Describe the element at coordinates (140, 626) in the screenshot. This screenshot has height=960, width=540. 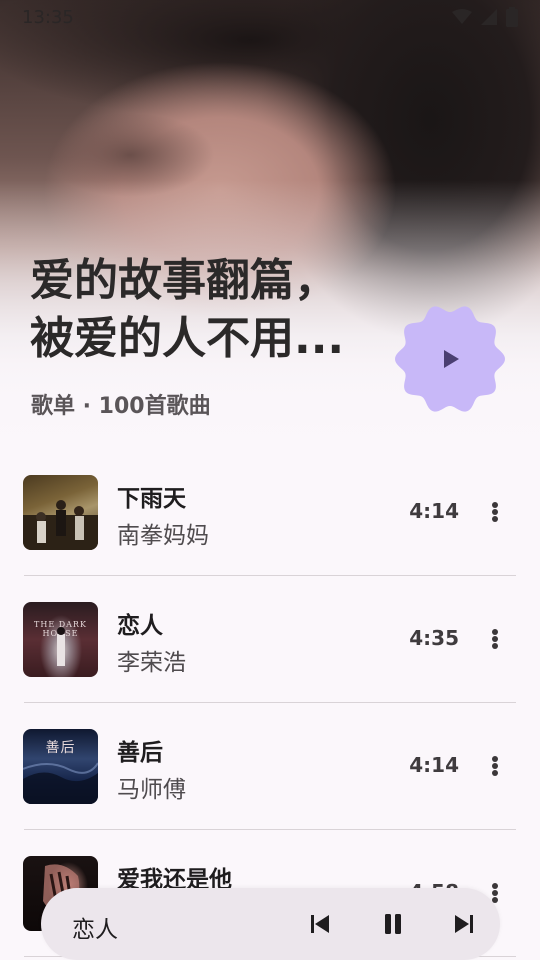
I see `song-title: 恋人` at that location.